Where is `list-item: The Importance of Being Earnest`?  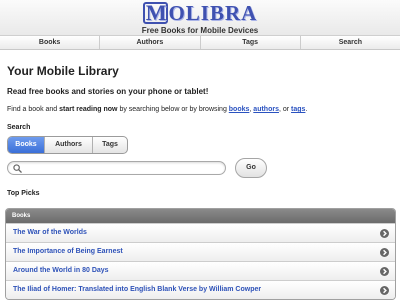
list-item: The Importance of Being Earnest is located at coordinates (200, 251).